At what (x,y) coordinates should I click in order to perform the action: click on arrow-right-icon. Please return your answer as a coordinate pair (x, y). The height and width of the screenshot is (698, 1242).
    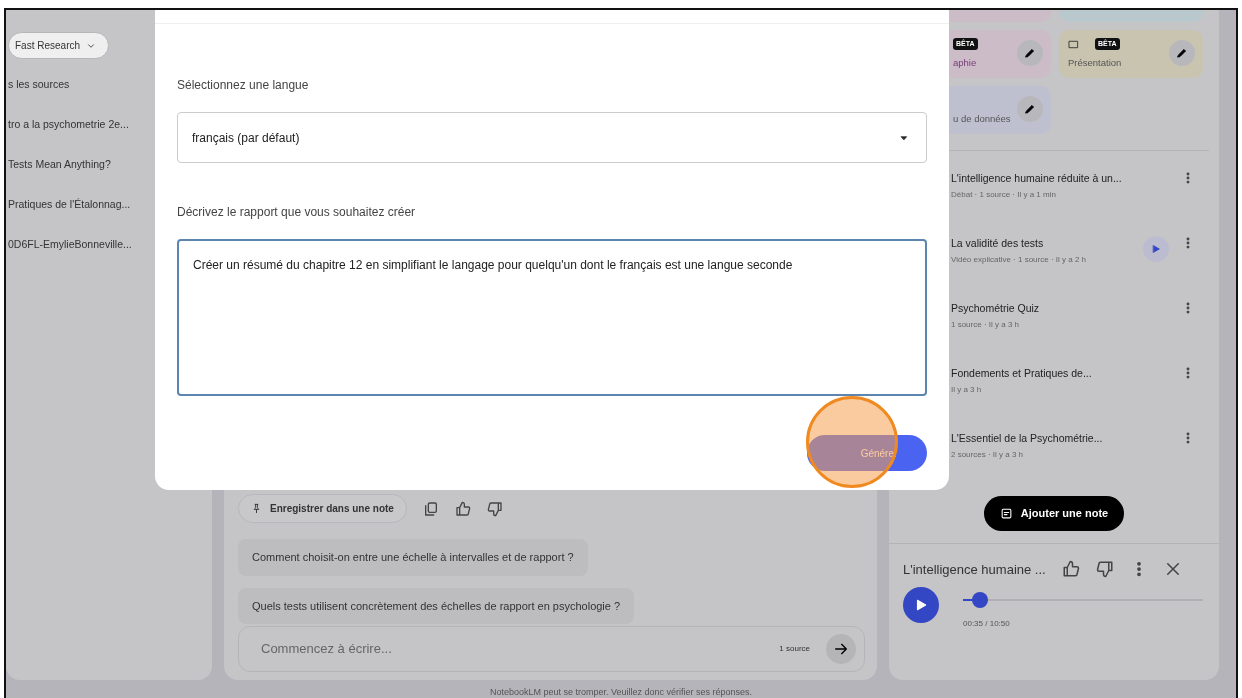
    Looking at the image, I should click on (841, 649).